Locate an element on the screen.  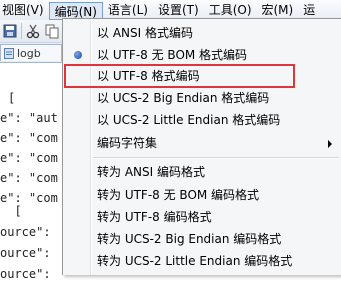
encode-ucs2-be-item: 以 UCS-2 Big Endian 格式编码 is located at coordinates (202, 98).